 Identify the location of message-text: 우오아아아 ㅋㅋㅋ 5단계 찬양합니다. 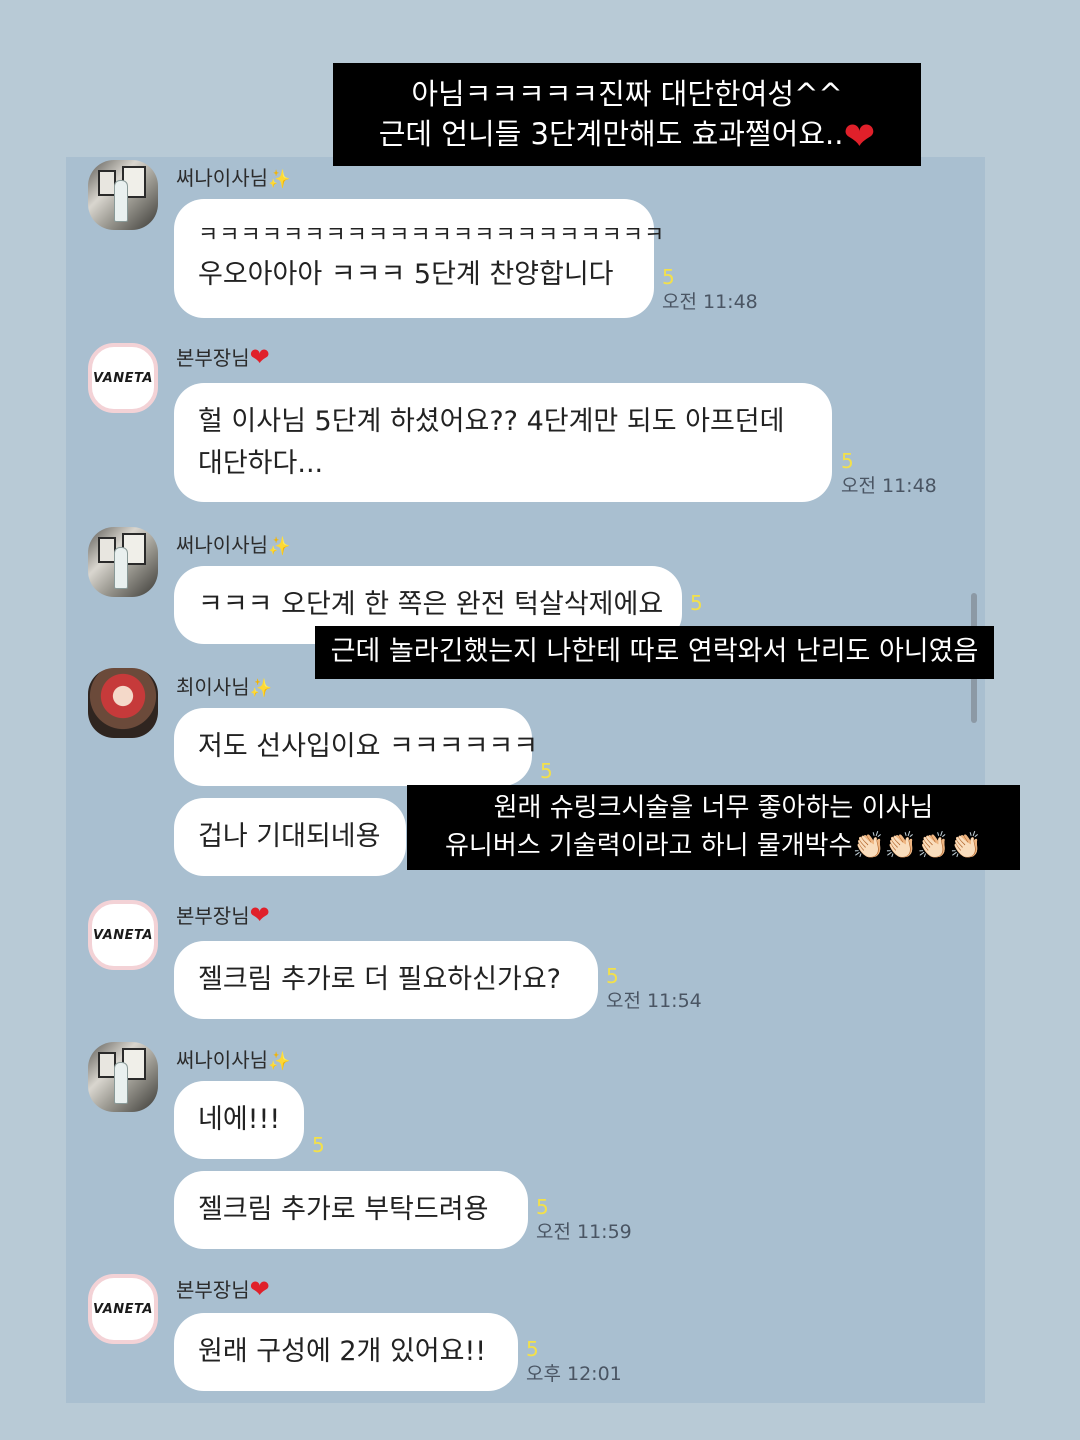
(406, 274).